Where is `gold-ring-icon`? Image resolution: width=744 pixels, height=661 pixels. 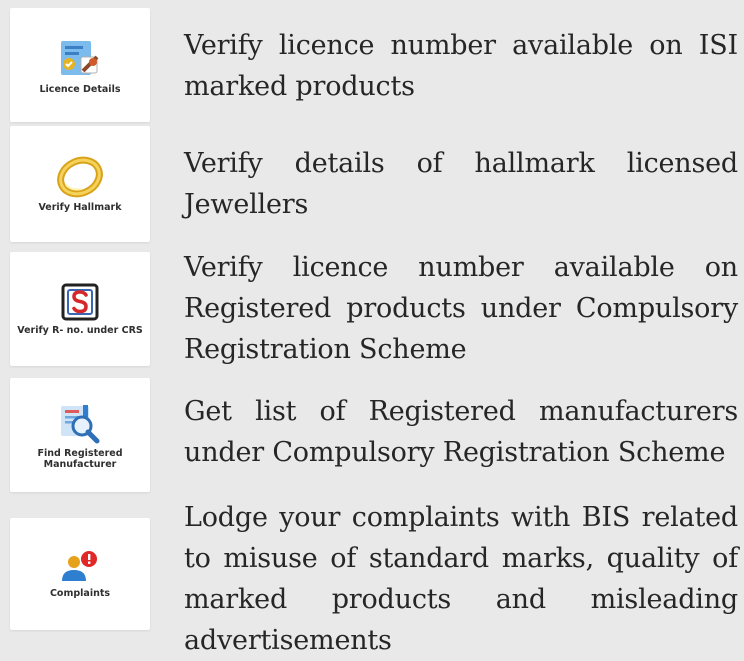
gold-ring-icon is located at coordinates (80, 177).